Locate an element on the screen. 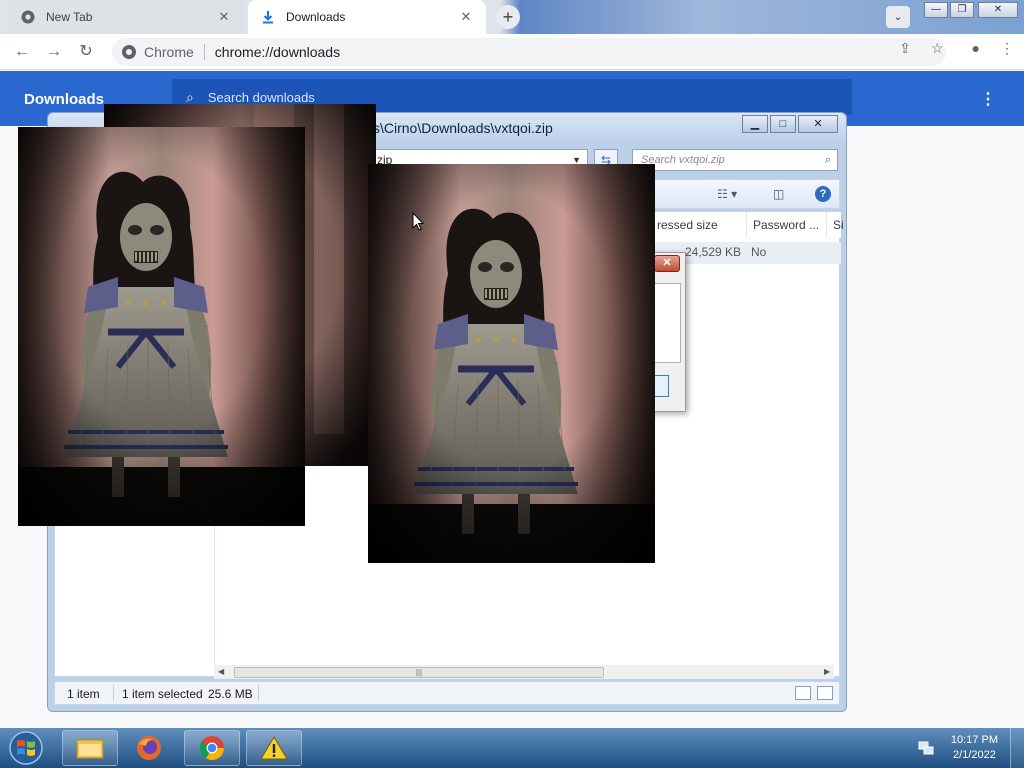 The image size is (1024, 768). more-actions-icon: ⋮ is located at coordinates (988, 99).